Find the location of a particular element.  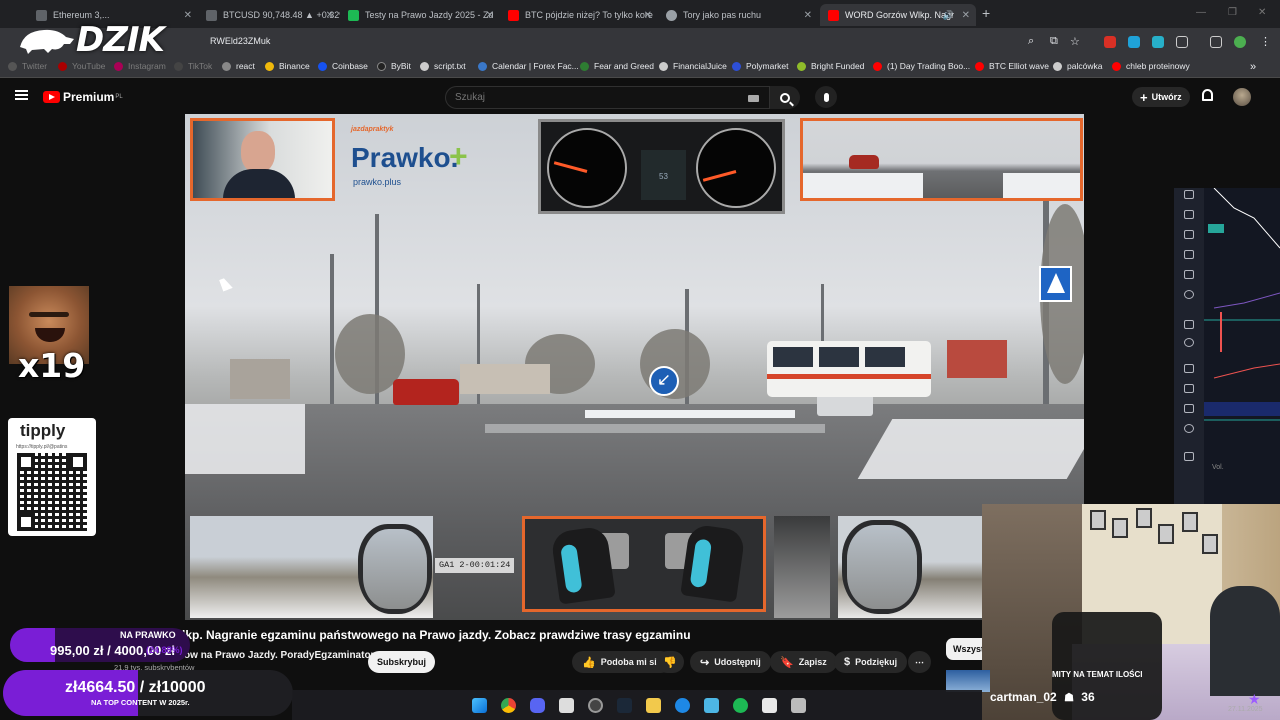

discord-icon is located at coordinates (537, 705).